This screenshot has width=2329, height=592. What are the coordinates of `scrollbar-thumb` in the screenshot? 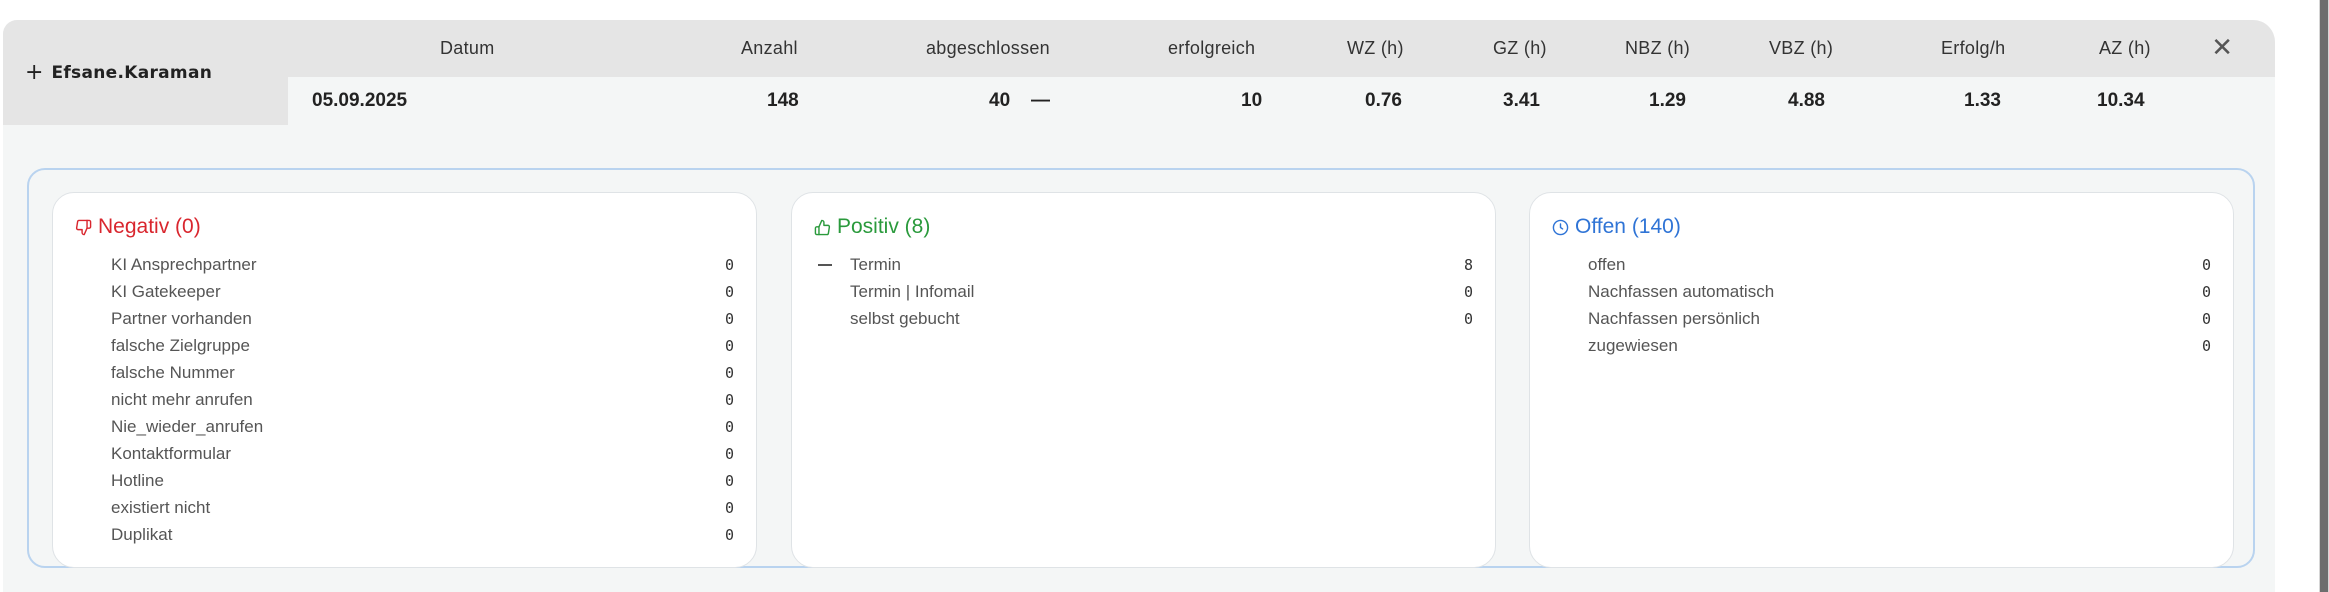 It's located at (2324, 296).